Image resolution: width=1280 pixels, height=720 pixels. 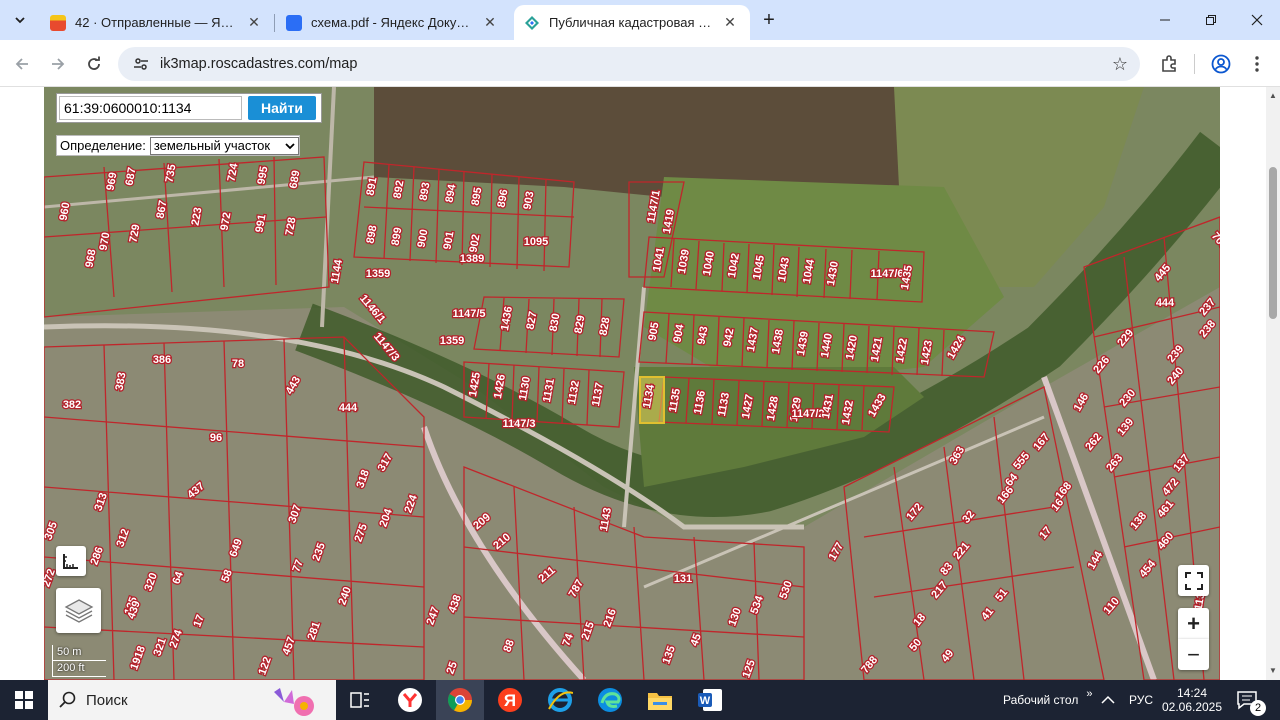 I want to click on taskbar-yandex: Я, so click(x=510, y=700).